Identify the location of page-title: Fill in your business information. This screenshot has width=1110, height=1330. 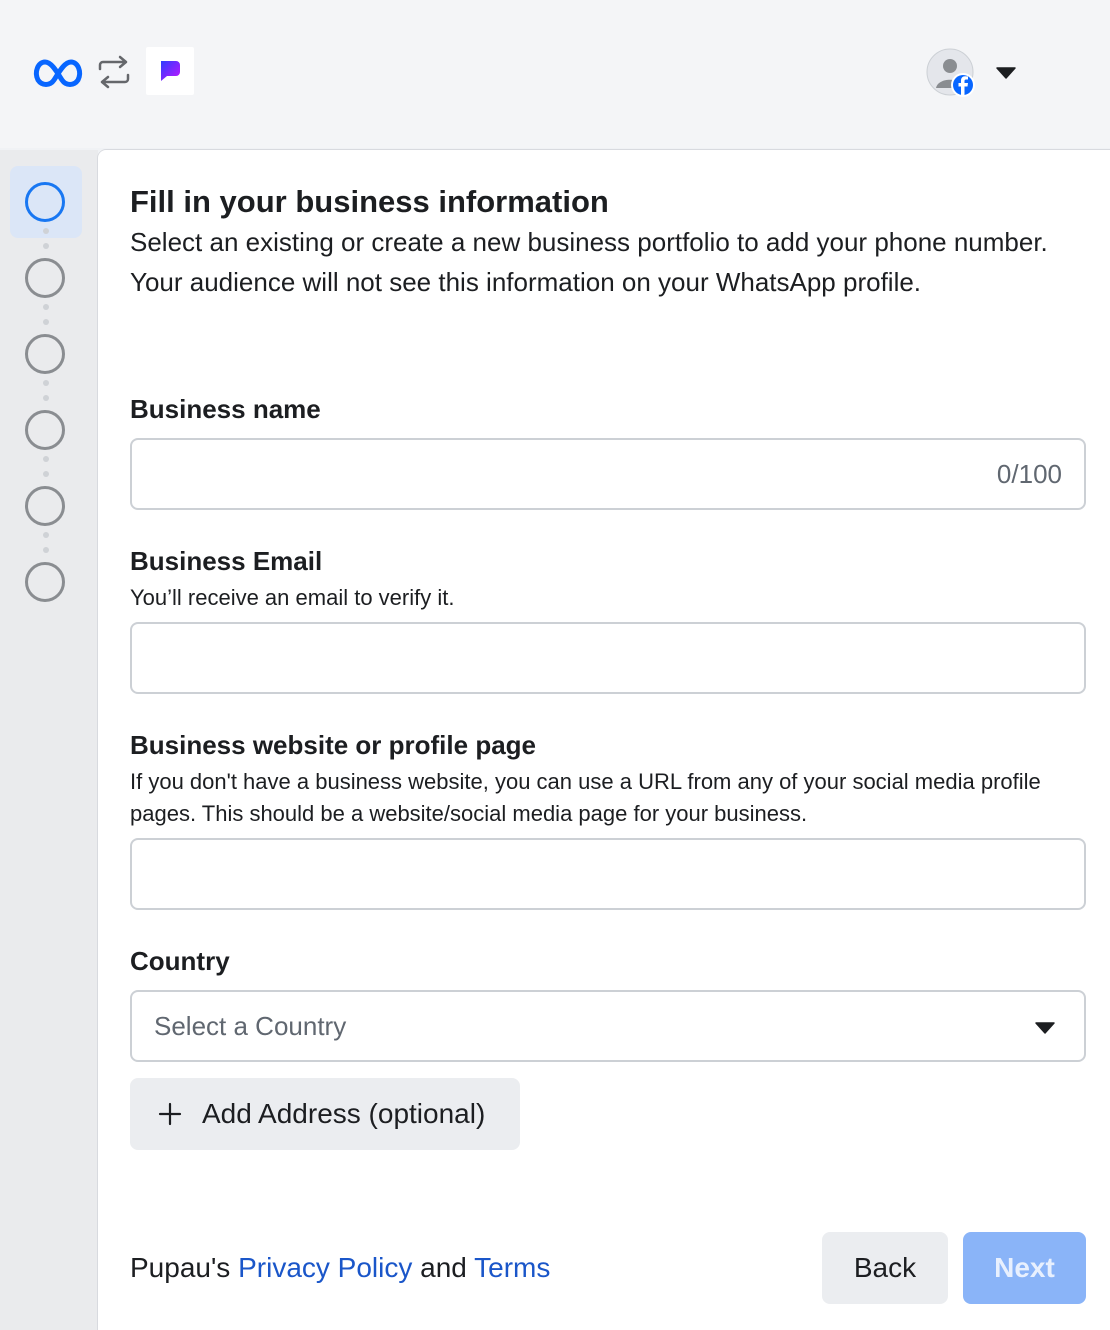
(369, 201).